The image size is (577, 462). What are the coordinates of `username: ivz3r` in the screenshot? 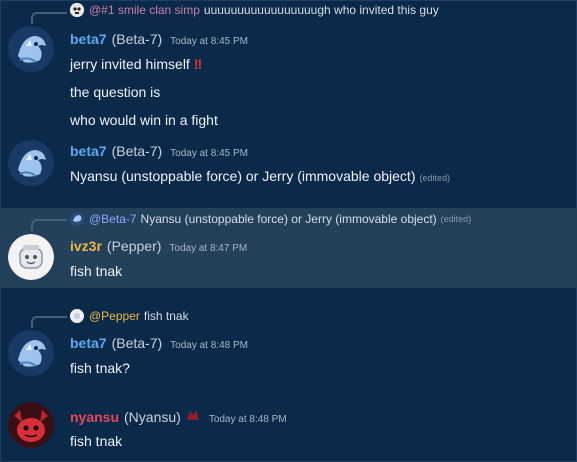 It's located at (86, 246).